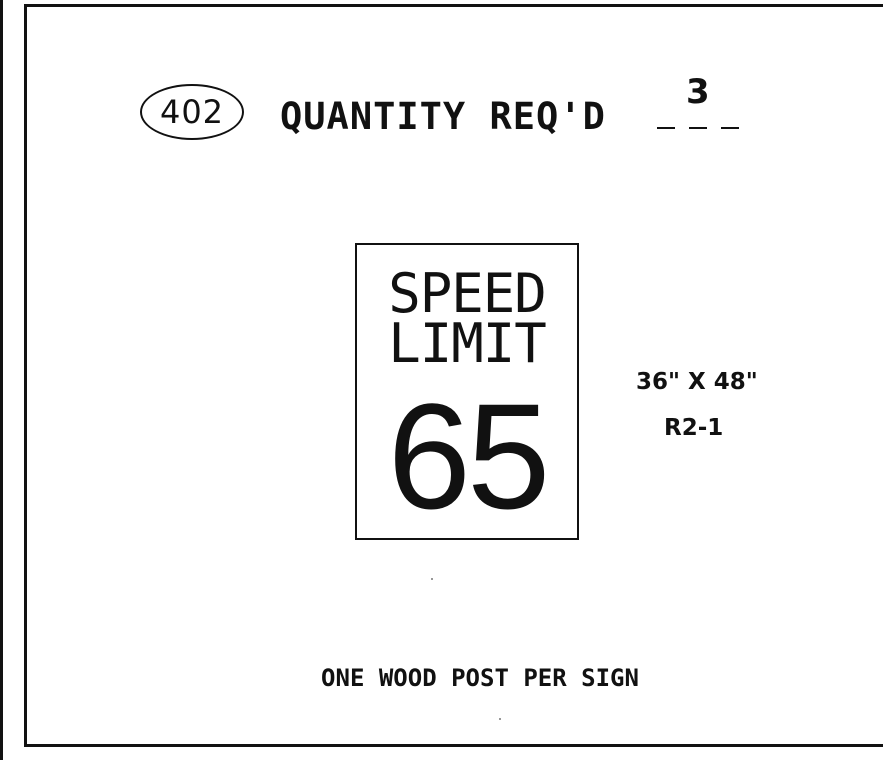  I want to click on quantity-blank-line, so click(700, 128).